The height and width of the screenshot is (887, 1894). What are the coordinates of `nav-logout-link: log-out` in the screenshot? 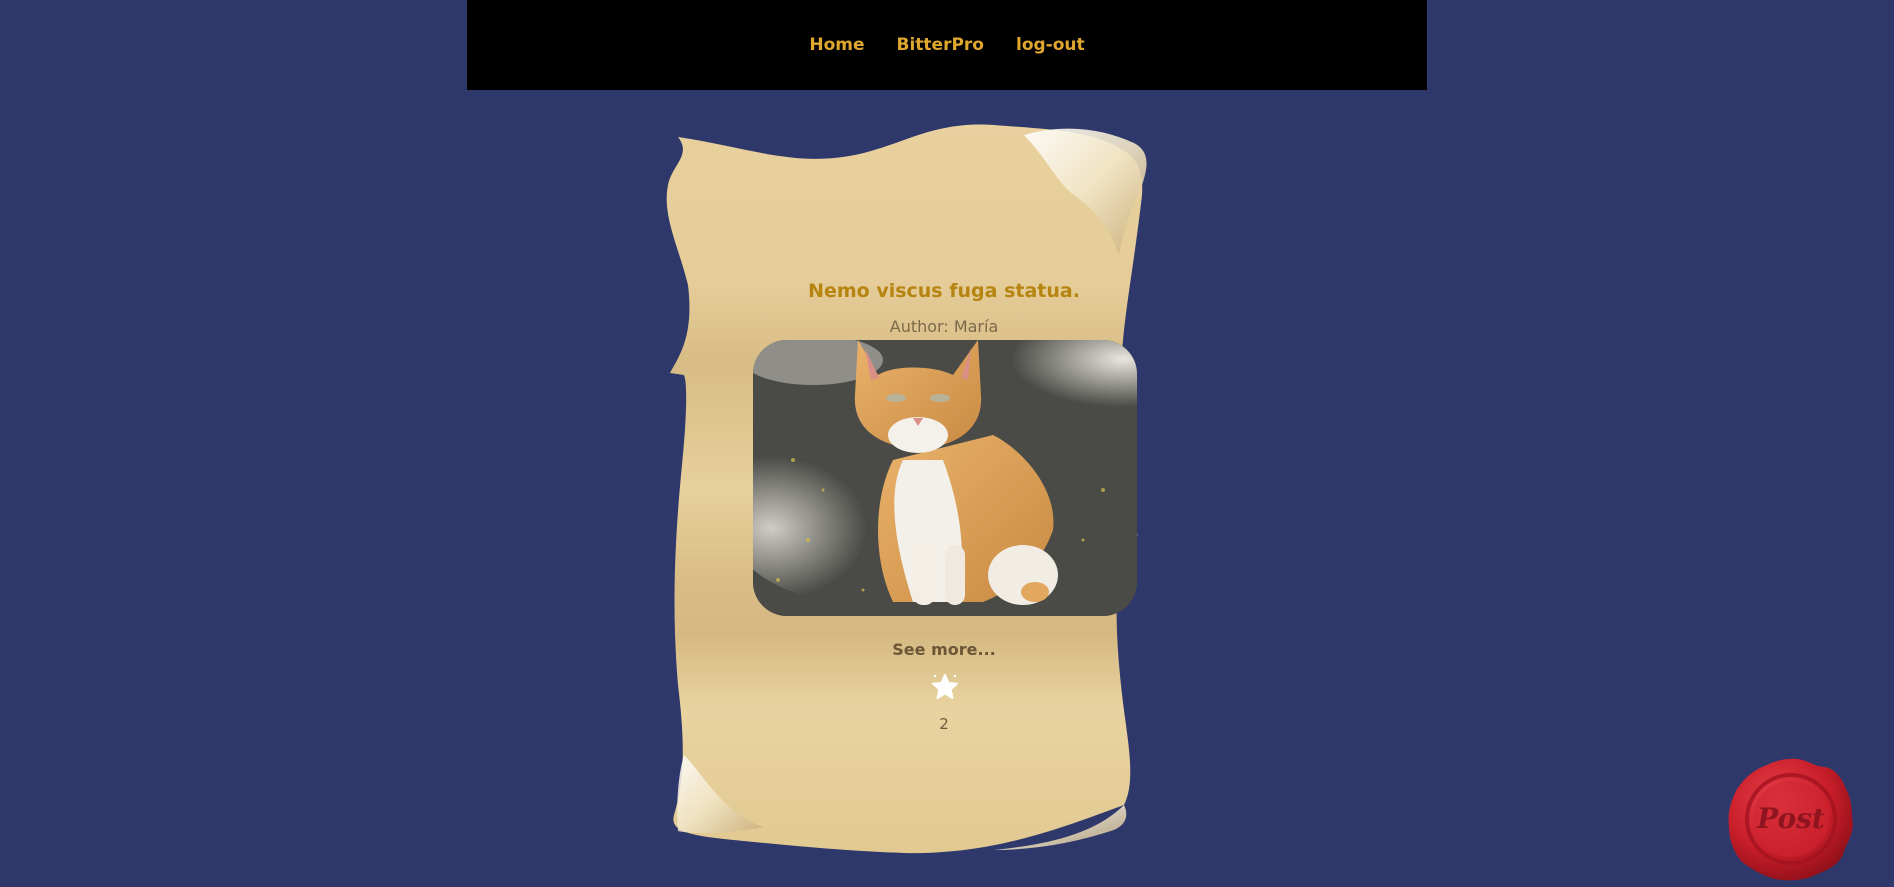 It's located at (1050, 45).